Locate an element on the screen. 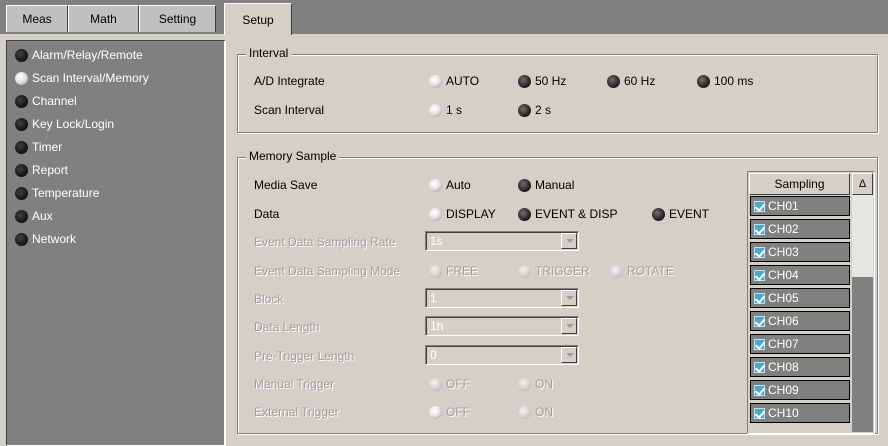  sampling-scrollbar: Δ is located at coordinates (862, 302).